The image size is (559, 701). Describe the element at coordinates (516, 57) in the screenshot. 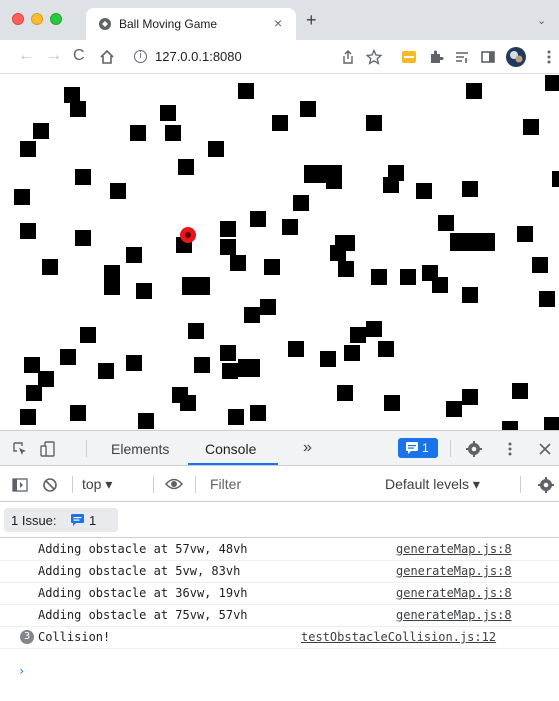

I see `profile-avatar` at that location.